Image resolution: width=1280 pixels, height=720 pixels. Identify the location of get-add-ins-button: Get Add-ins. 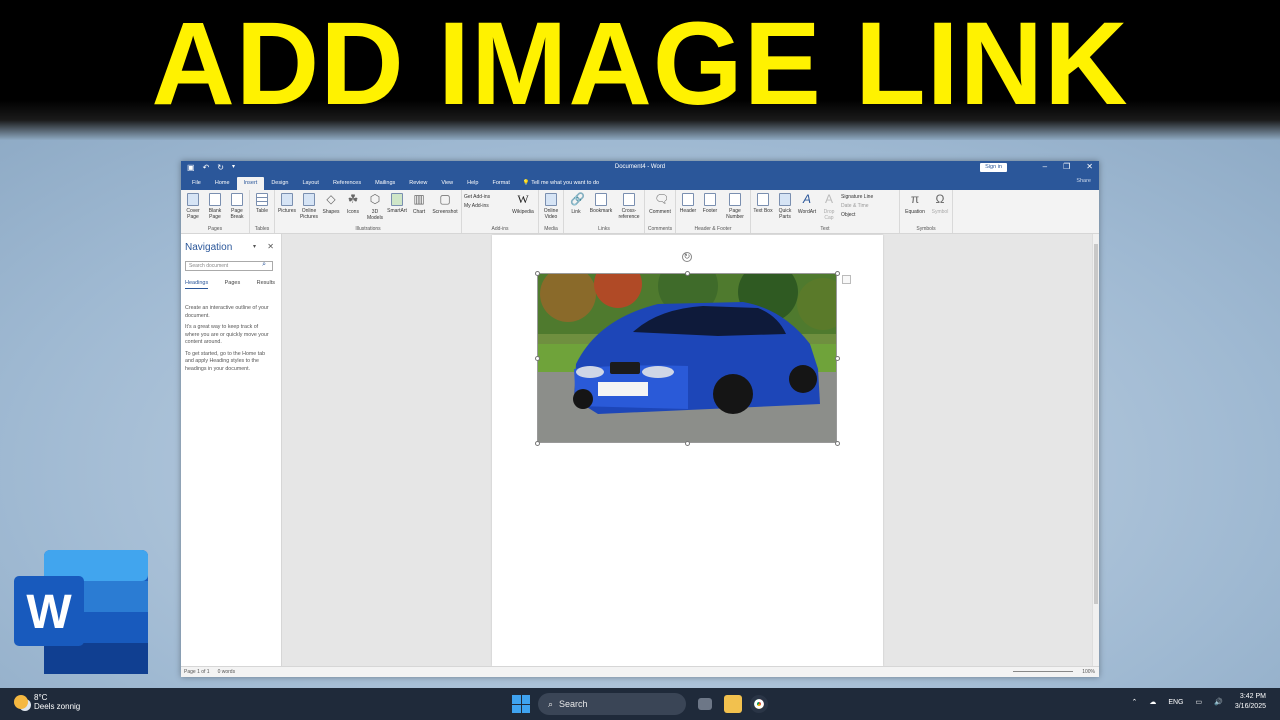
(486, 197).